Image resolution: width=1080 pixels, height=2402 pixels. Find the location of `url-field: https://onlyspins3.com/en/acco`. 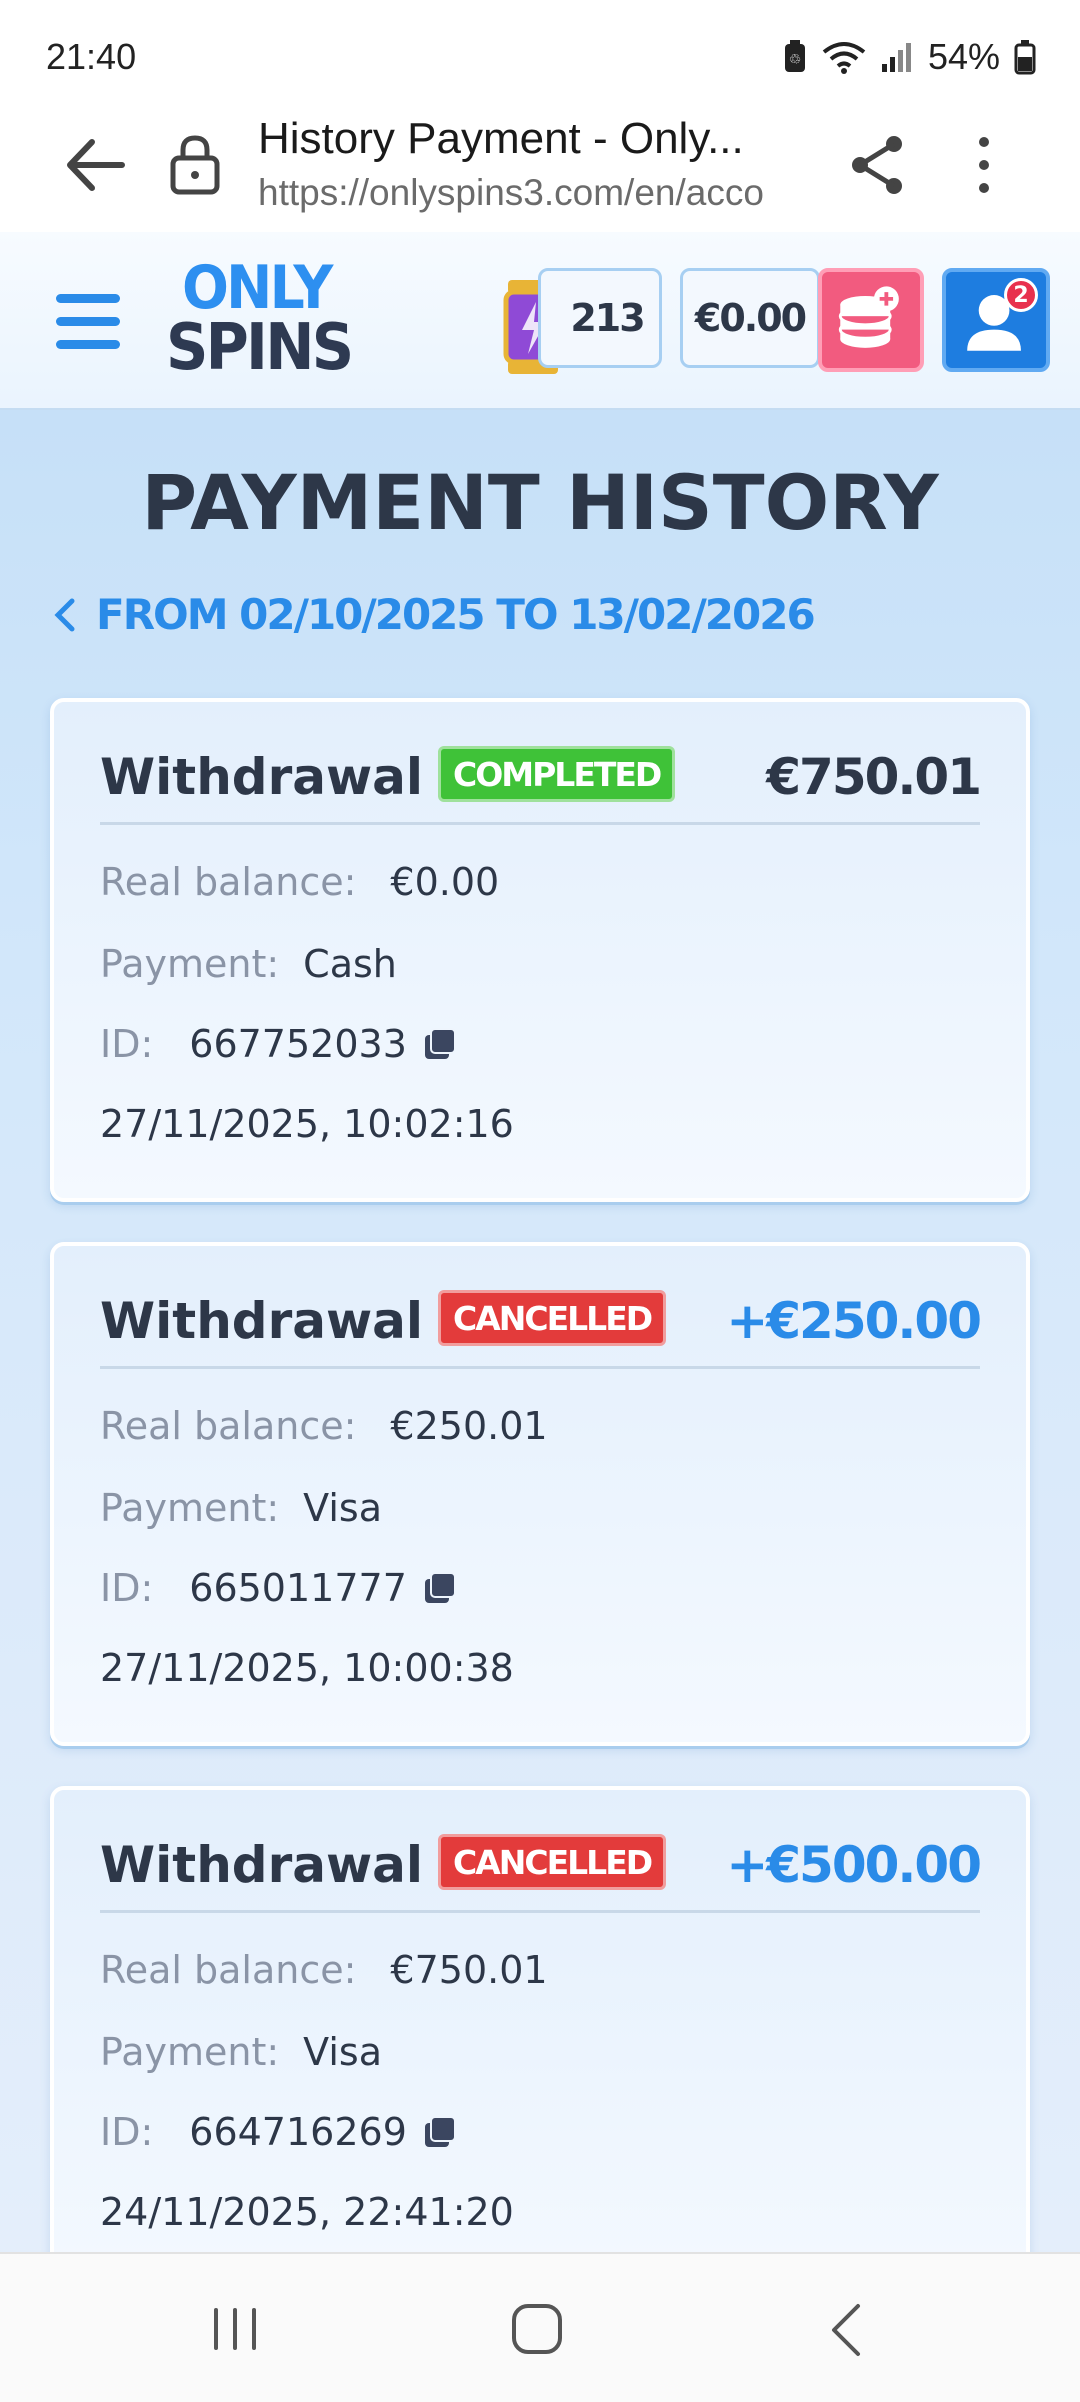

url-field: https://onlyspins3.com/en/acco is located at coordinates (531, 193).